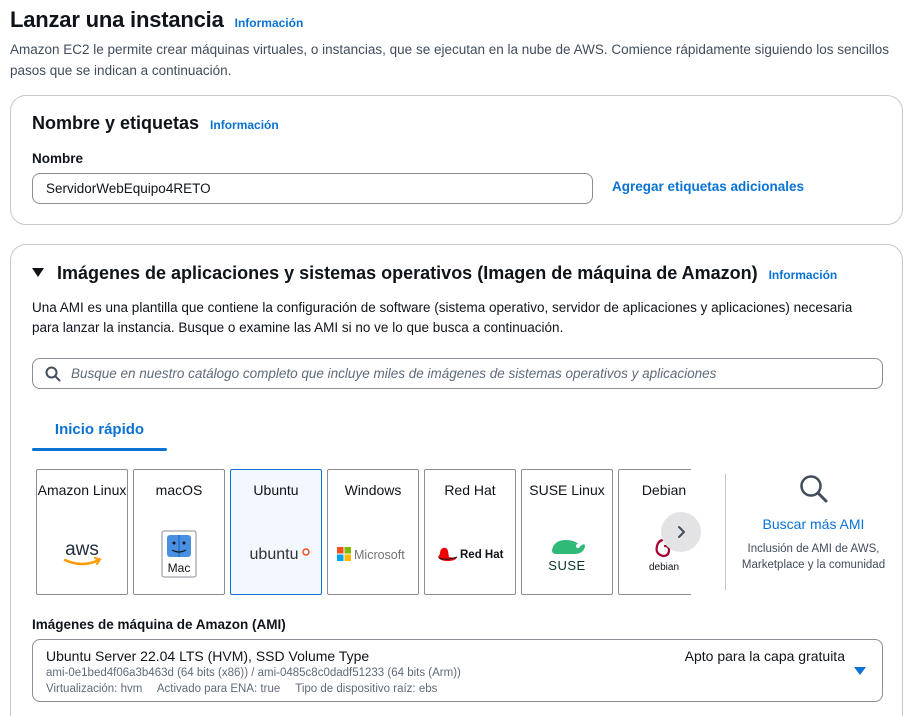 This screenshot has width=921, height=716. What do you see at coordinates (470, 532) in the screenshot?
I see `tile-red-hat: Red Hat Red Hat` at bounding box center [470, 532].